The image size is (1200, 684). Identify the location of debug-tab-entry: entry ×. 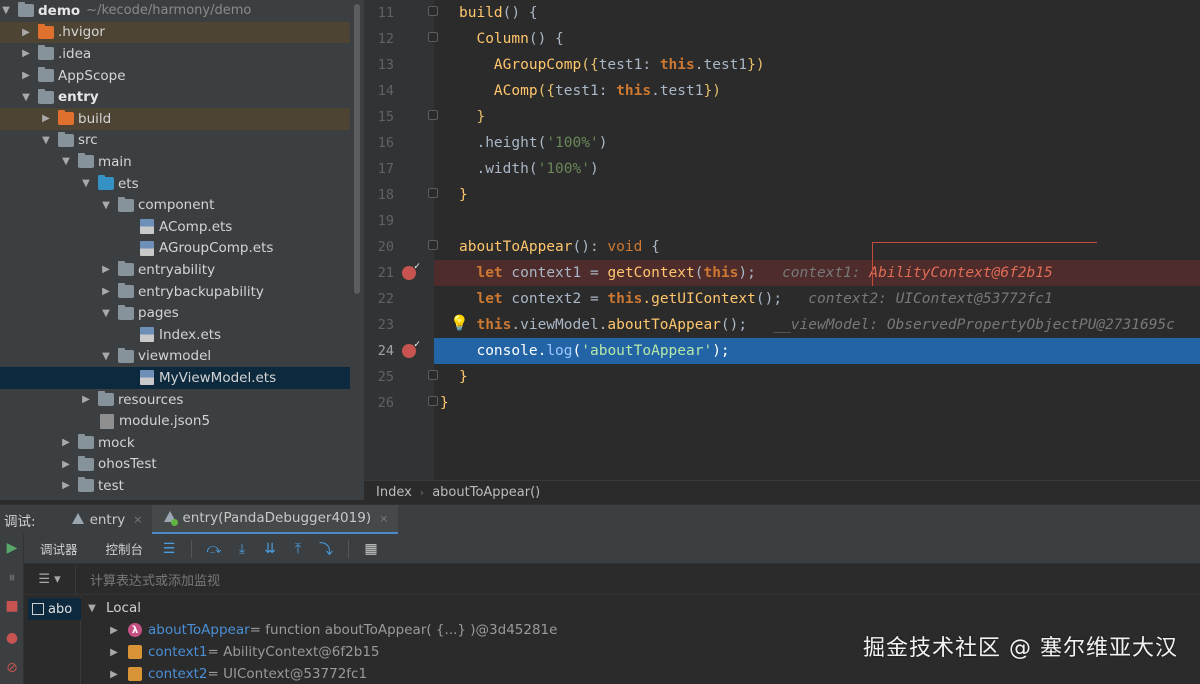
(106, 520).